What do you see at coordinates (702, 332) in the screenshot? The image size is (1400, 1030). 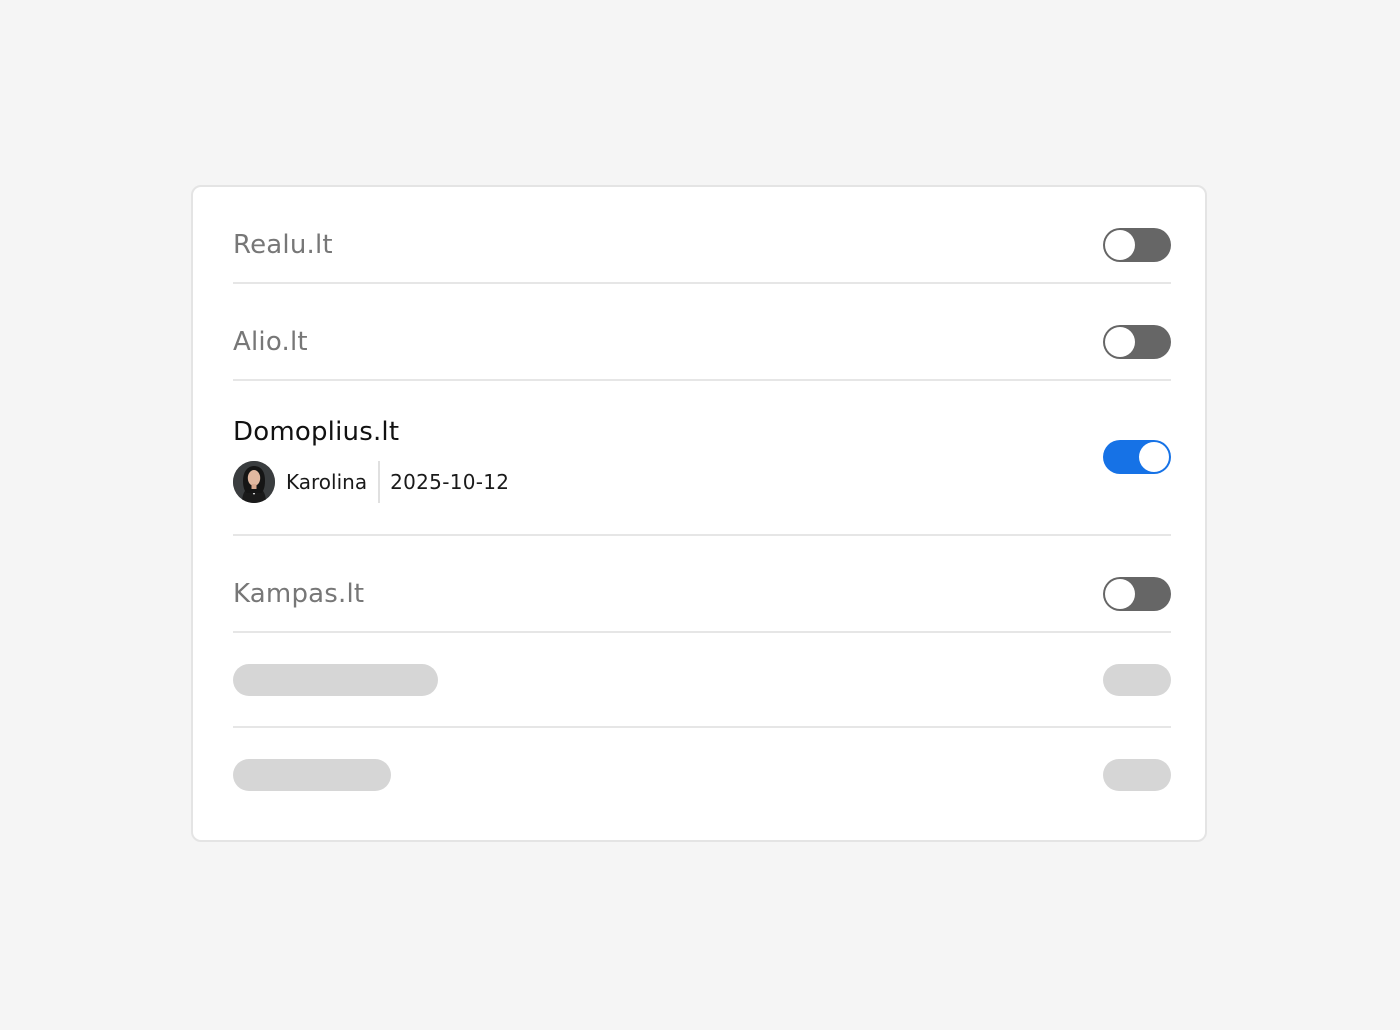 I see `list-item-alio: Alio.lt` at bounding box center [702, 332].